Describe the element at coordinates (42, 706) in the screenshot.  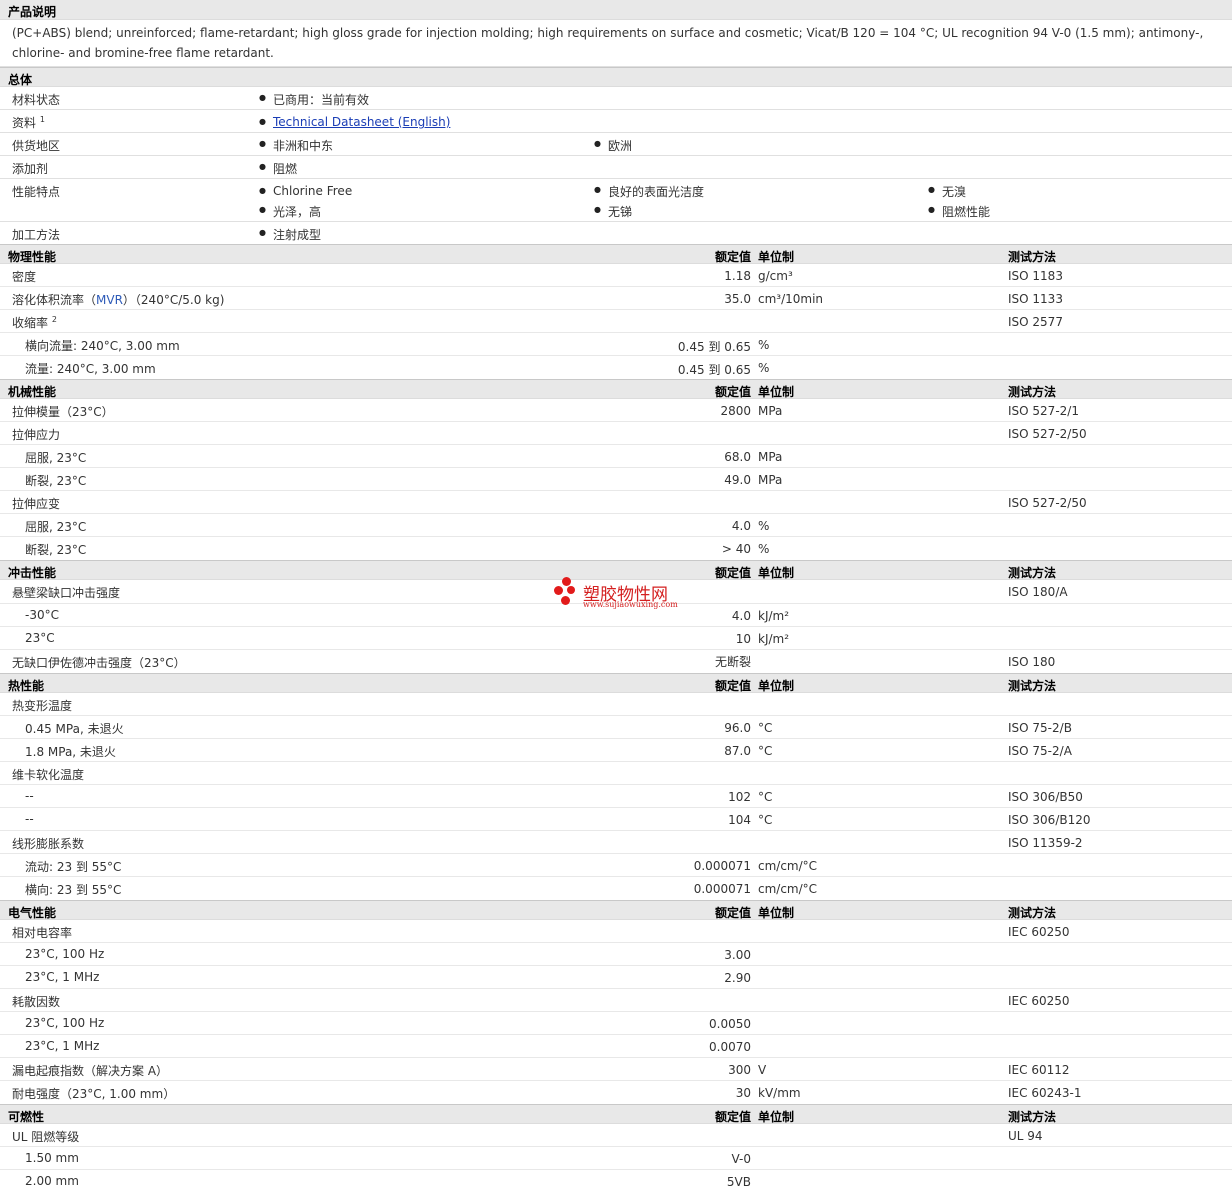
I see `property-name: 热变形温度` at that location.